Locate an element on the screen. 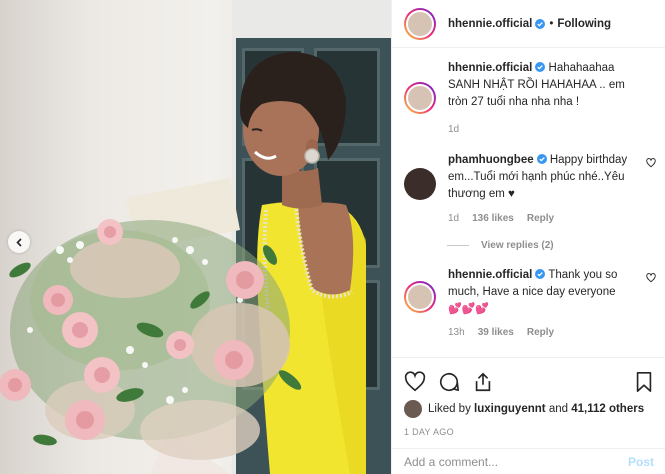  comment-likes: 39 likes is located at coordinates (496, 332).